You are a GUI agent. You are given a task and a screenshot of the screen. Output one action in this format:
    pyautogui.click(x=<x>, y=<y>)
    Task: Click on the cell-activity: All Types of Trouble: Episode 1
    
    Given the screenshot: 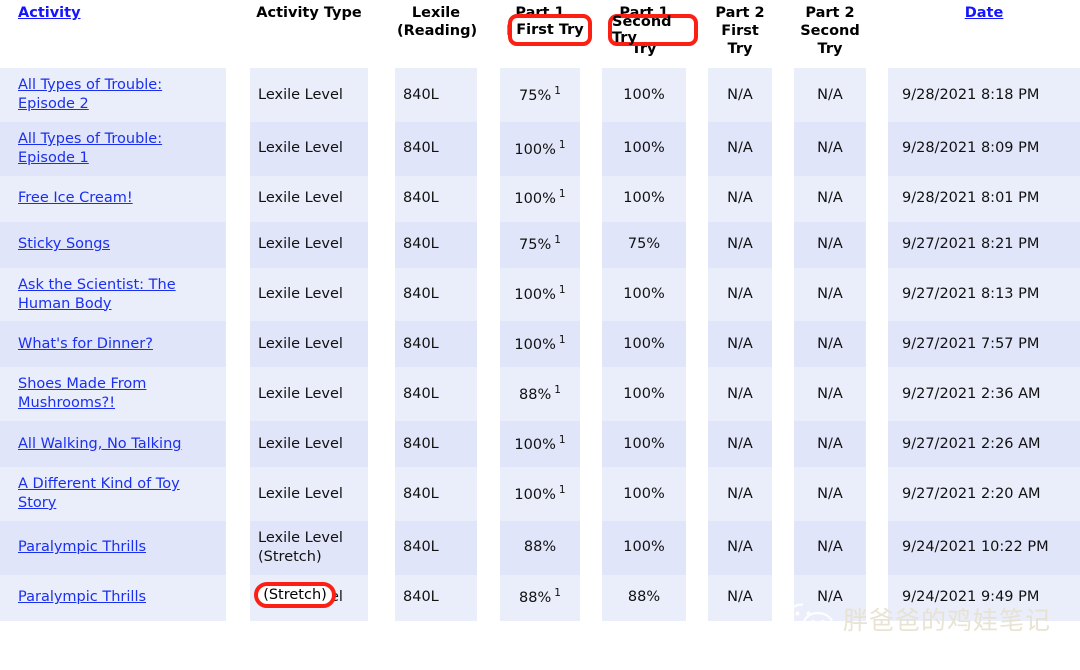 What is the action you would take?
    pyautogui.click(x=117, y=149)
    